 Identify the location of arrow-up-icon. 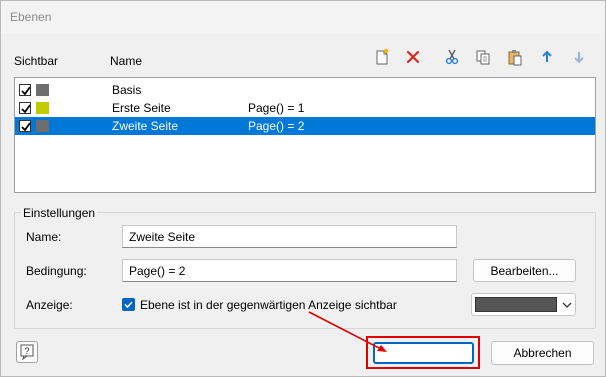
(547, 57).